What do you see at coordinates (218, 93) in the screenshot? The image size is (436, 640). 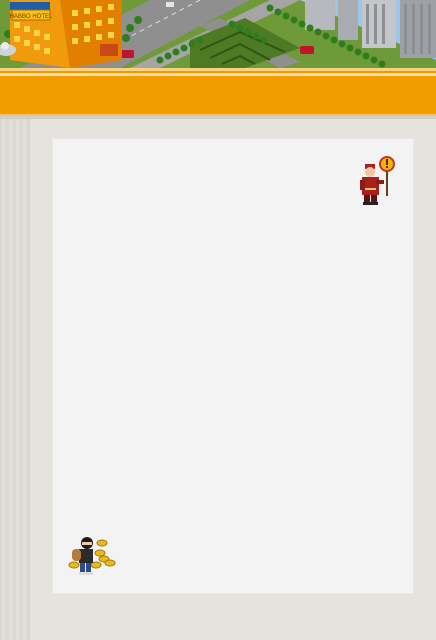 I see `header-orange-bar` at bounding box center [218, 93].